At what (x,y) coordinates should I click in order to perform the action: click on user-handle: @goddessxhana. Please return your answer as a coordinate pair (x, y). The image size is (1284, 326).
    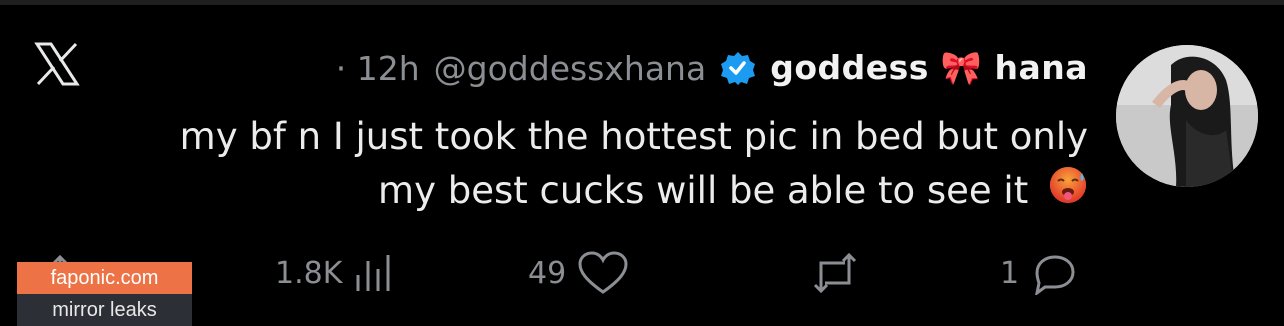
    Looking at the image, I should click on (570, 68).